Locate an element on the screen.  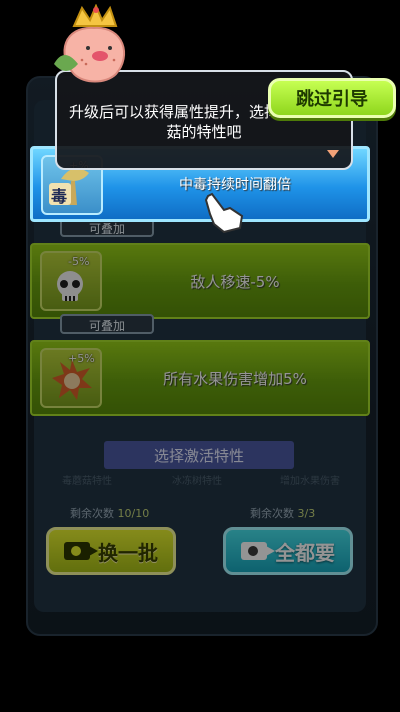
stackable-tag: 可叠加 is located at coordinates (107, 324).